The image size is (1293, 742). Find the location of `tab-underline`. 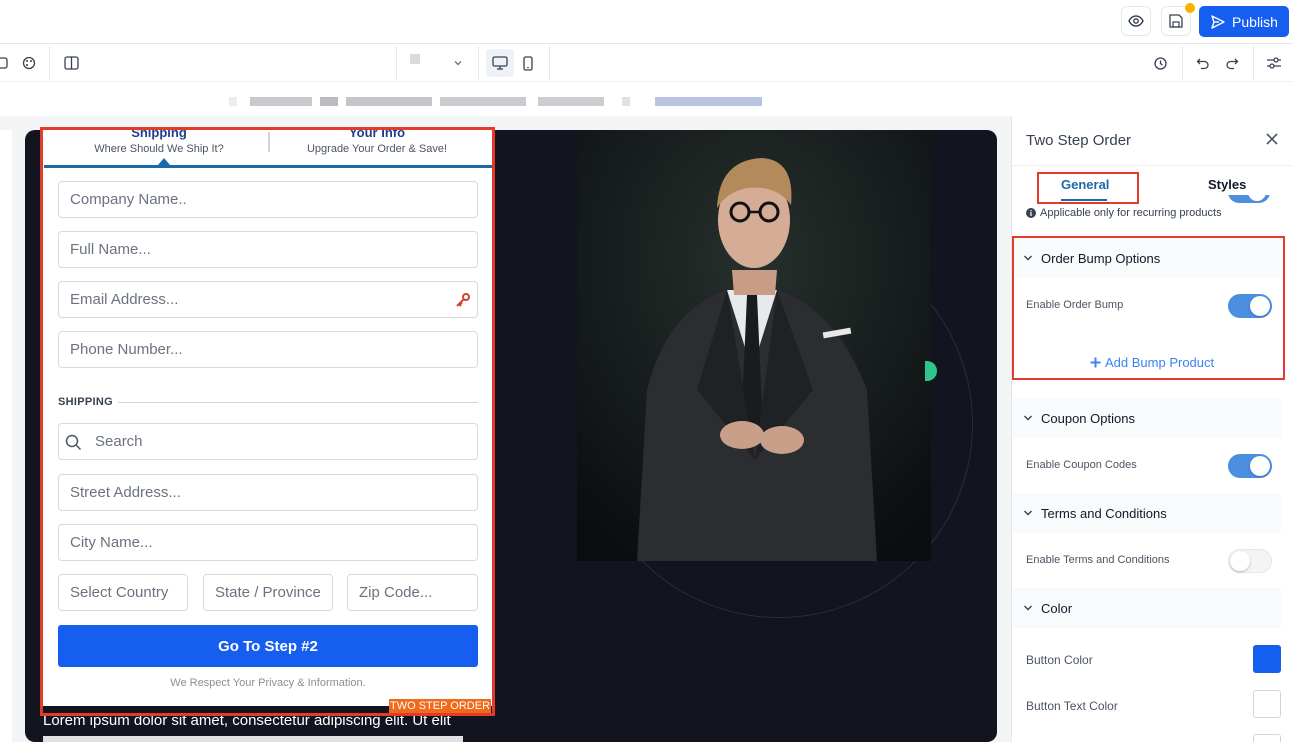

tab-underline is located at coordinates (268, 166).